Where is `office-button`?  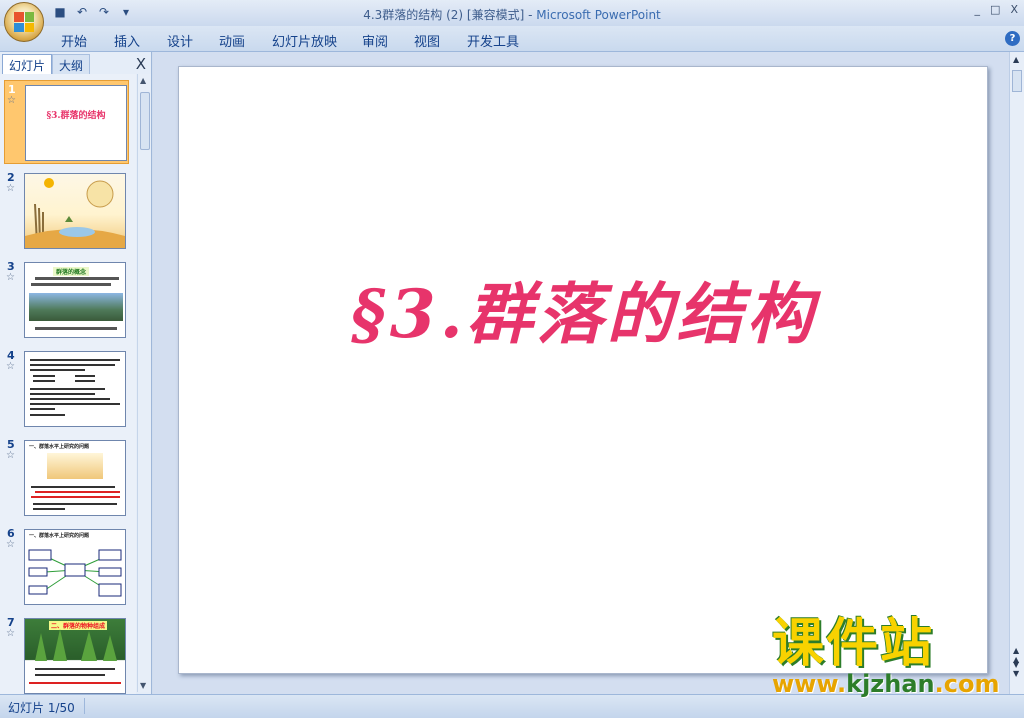 office-button is located at coordinates (24, 22).